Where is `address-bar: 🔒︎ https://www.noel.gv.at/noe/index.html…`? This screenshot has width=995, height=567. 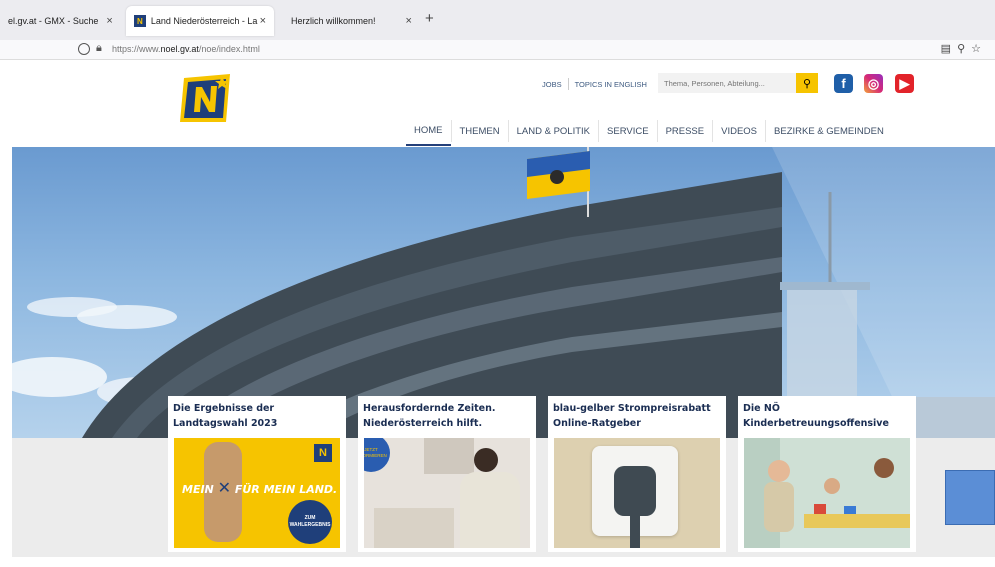
address-bar: 🔒︎ https://www.noel.gv.at/noe/index.html… is located at coordinates (497, 50).